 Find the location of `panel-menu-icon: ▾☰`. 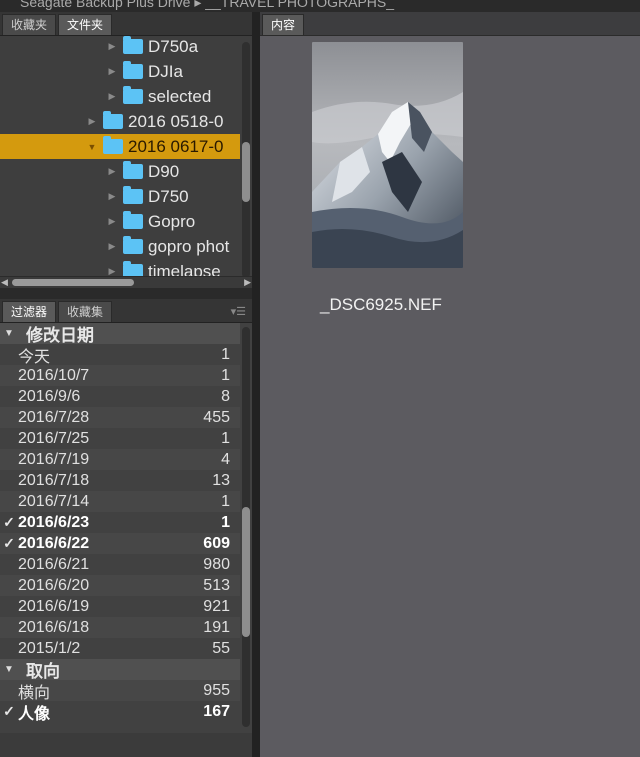

panel-menu-icon: ▾☰ is located at coordinates (238, 311).